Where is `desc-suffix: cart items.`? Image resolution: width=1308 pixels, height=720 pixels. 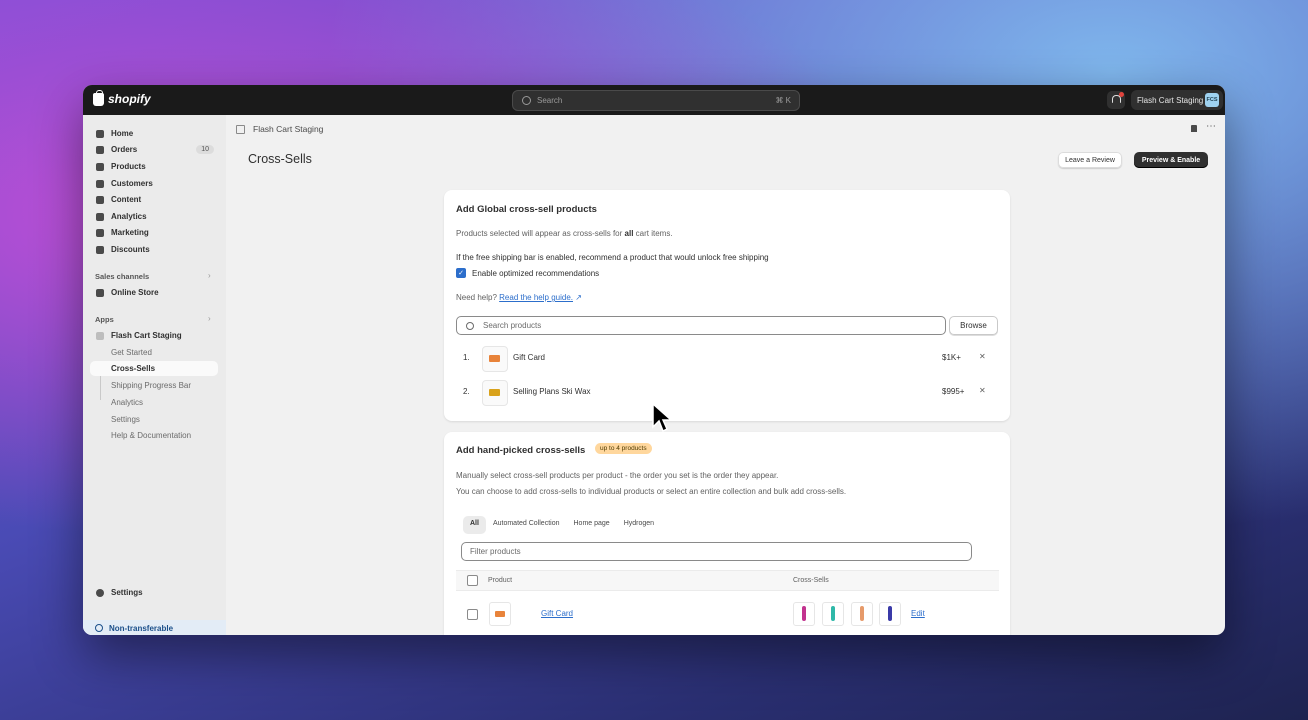 desc-suffix: cart items. is located at coordinates (653, 233).